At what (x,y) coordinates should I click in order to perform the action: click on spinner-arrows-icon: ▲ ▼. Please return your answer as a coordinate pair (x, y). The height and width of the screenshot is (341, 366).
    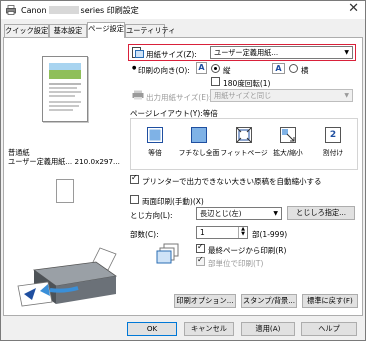
    Looking at the image, I should click on (242, 232).